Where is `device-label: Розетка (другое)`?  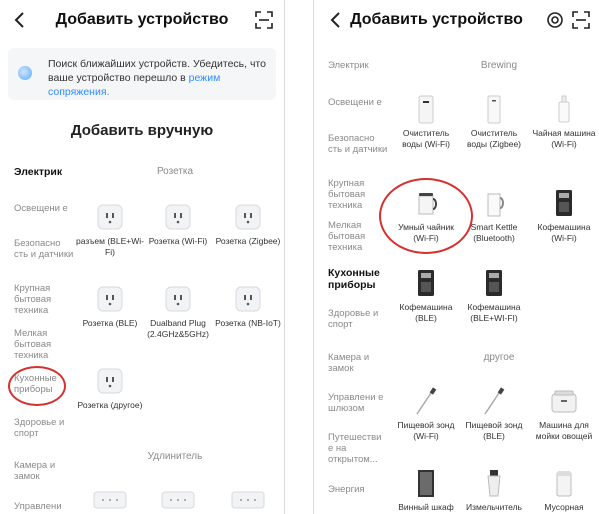 device-label: Розетка (другое) is located at coordinates (110, 405).